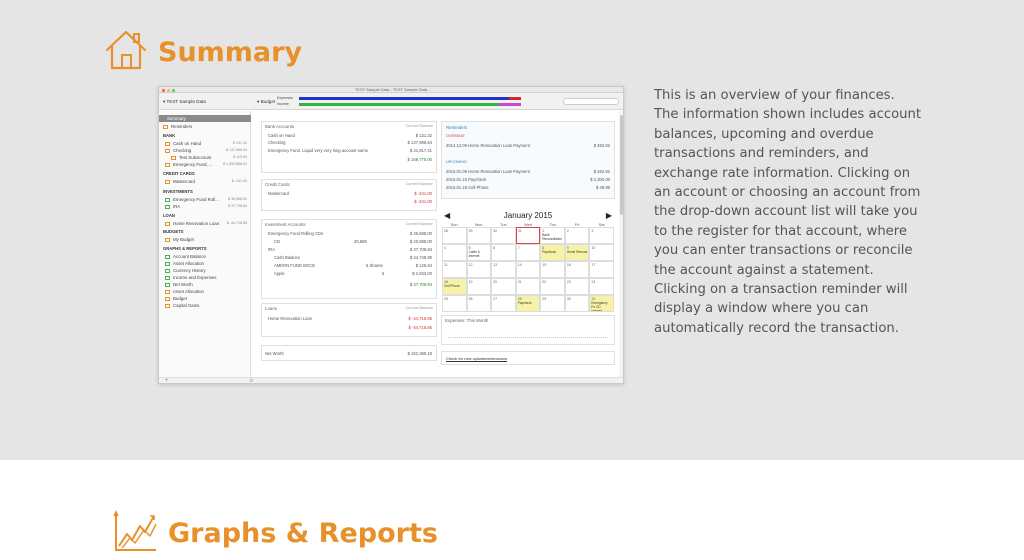  I want to click on calendar-day: 18 Cell Phone, so click(454, 286).